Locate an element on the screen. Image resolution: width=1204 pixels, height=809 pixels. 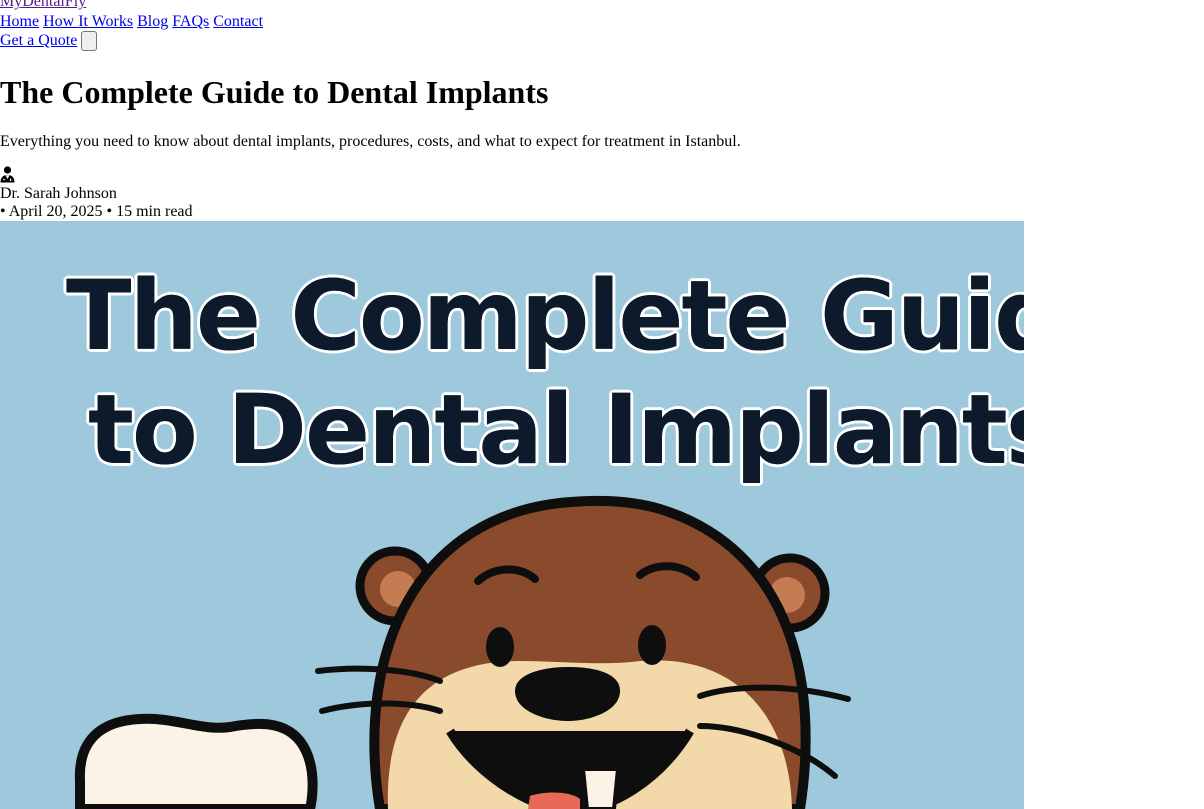
header-actions: Get a Quote is located at coordinates (49, 41).